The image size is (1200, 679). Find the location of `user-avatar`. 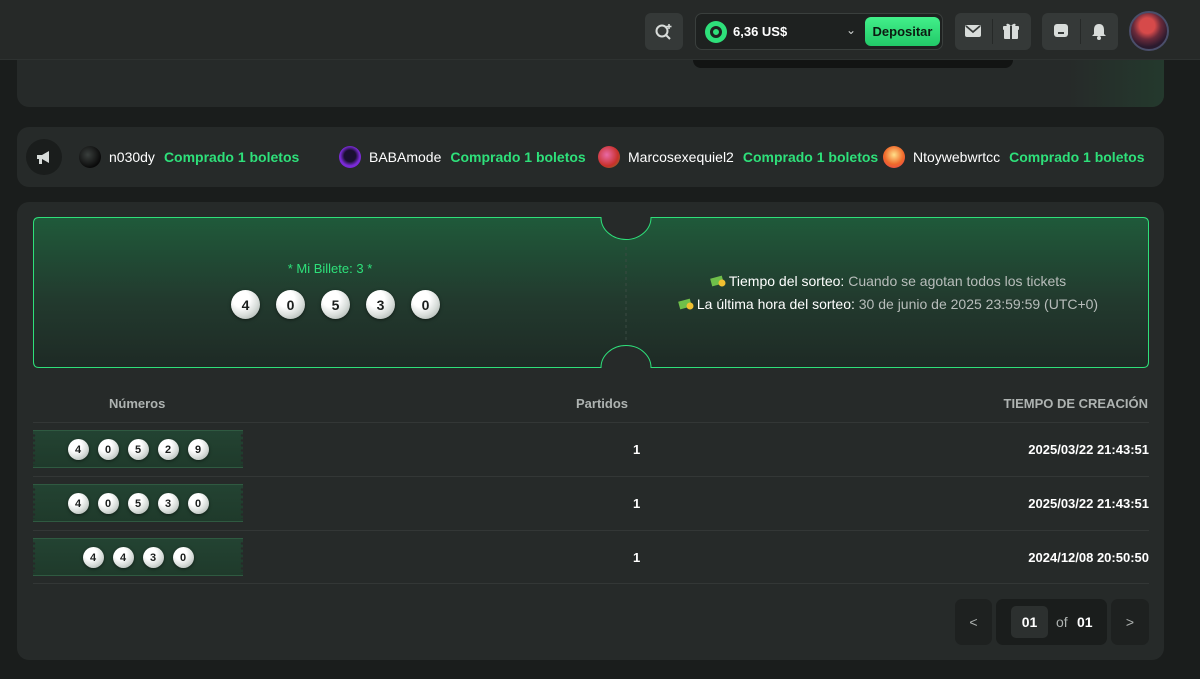

user-avatar is located at coordinates (1149, 31).